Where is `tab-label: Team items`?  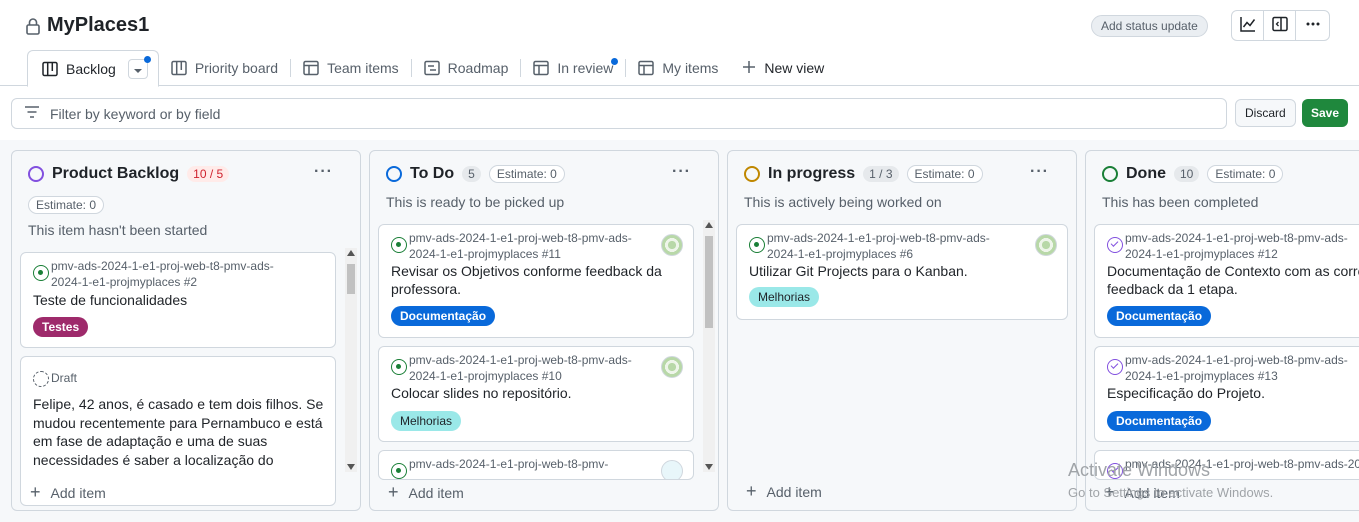 tab-label: Team items is located at coordinates (363, 68).